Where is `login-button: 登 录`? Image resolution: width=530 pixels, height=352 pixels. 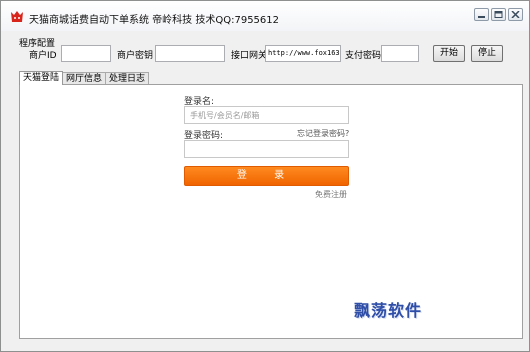
login-button: 登 录 is located at coordinates (266, 176).